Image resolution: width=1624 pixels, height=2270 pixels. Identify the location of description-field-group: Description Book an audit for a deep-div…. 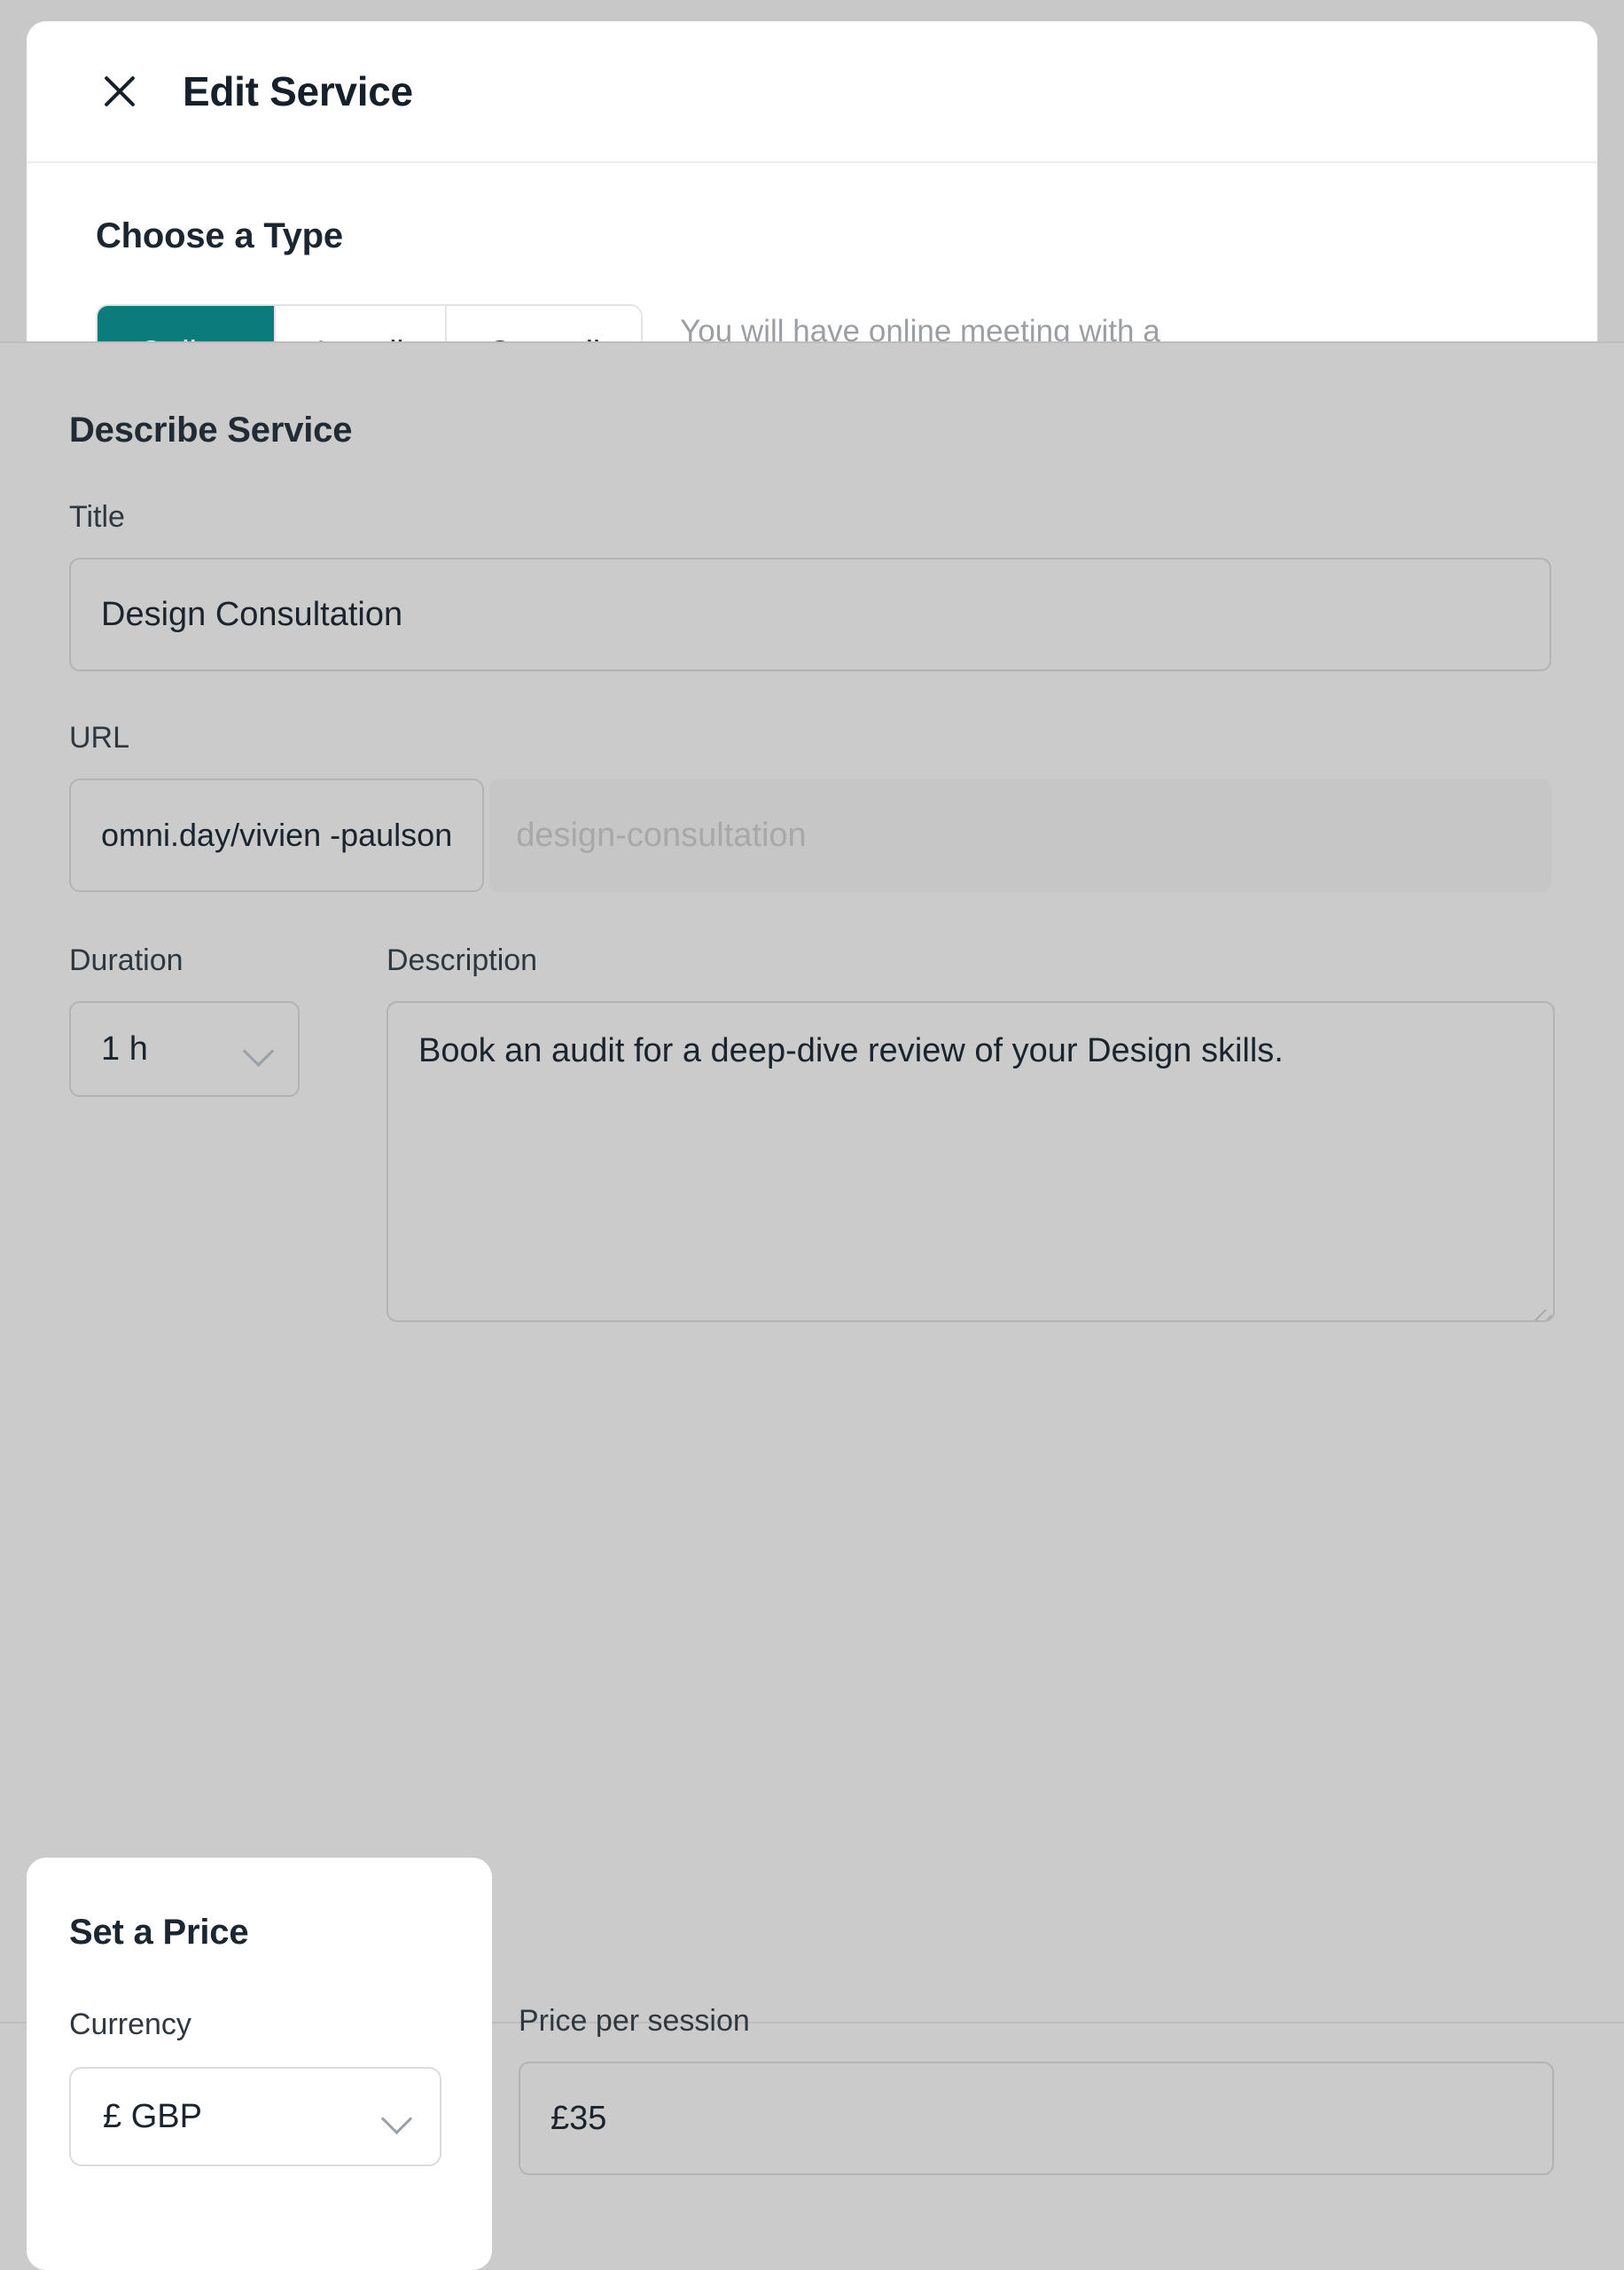
(970, 1132).